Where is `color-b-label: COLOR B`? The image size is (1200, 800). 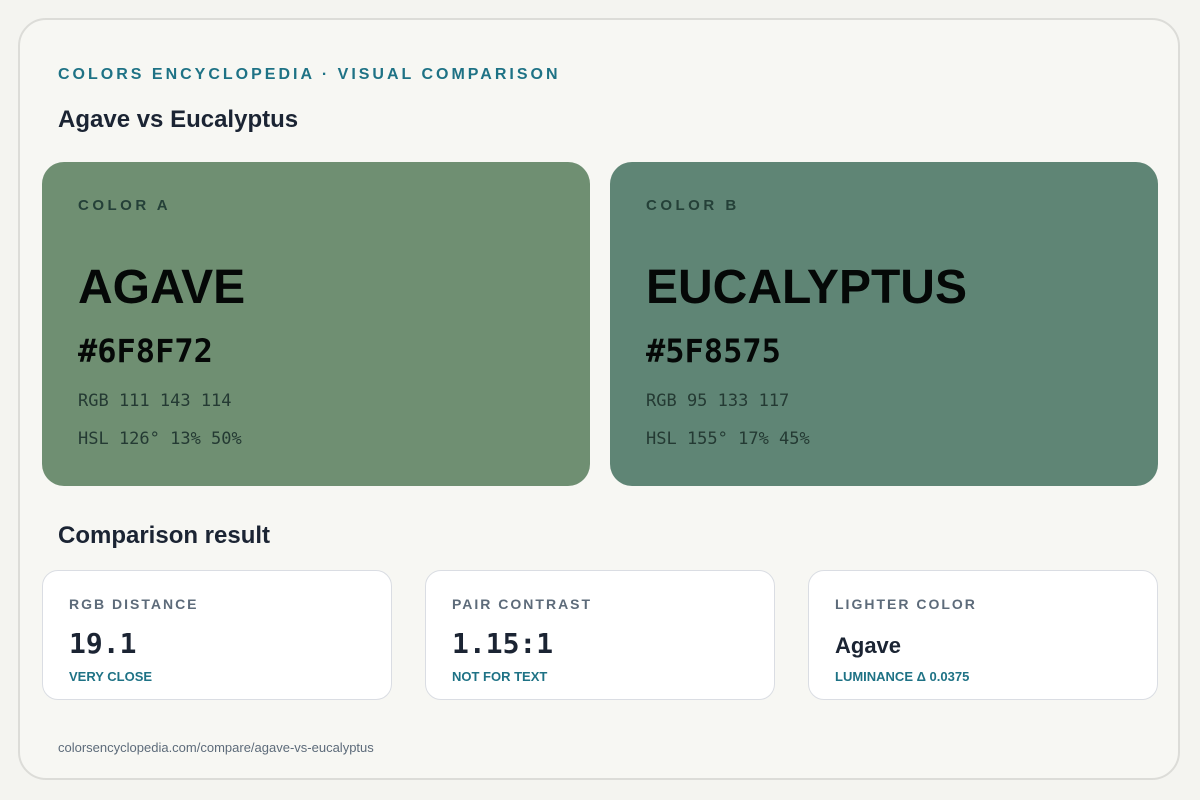
color-b-label: COLOR B is located at coordinates (693, 205).